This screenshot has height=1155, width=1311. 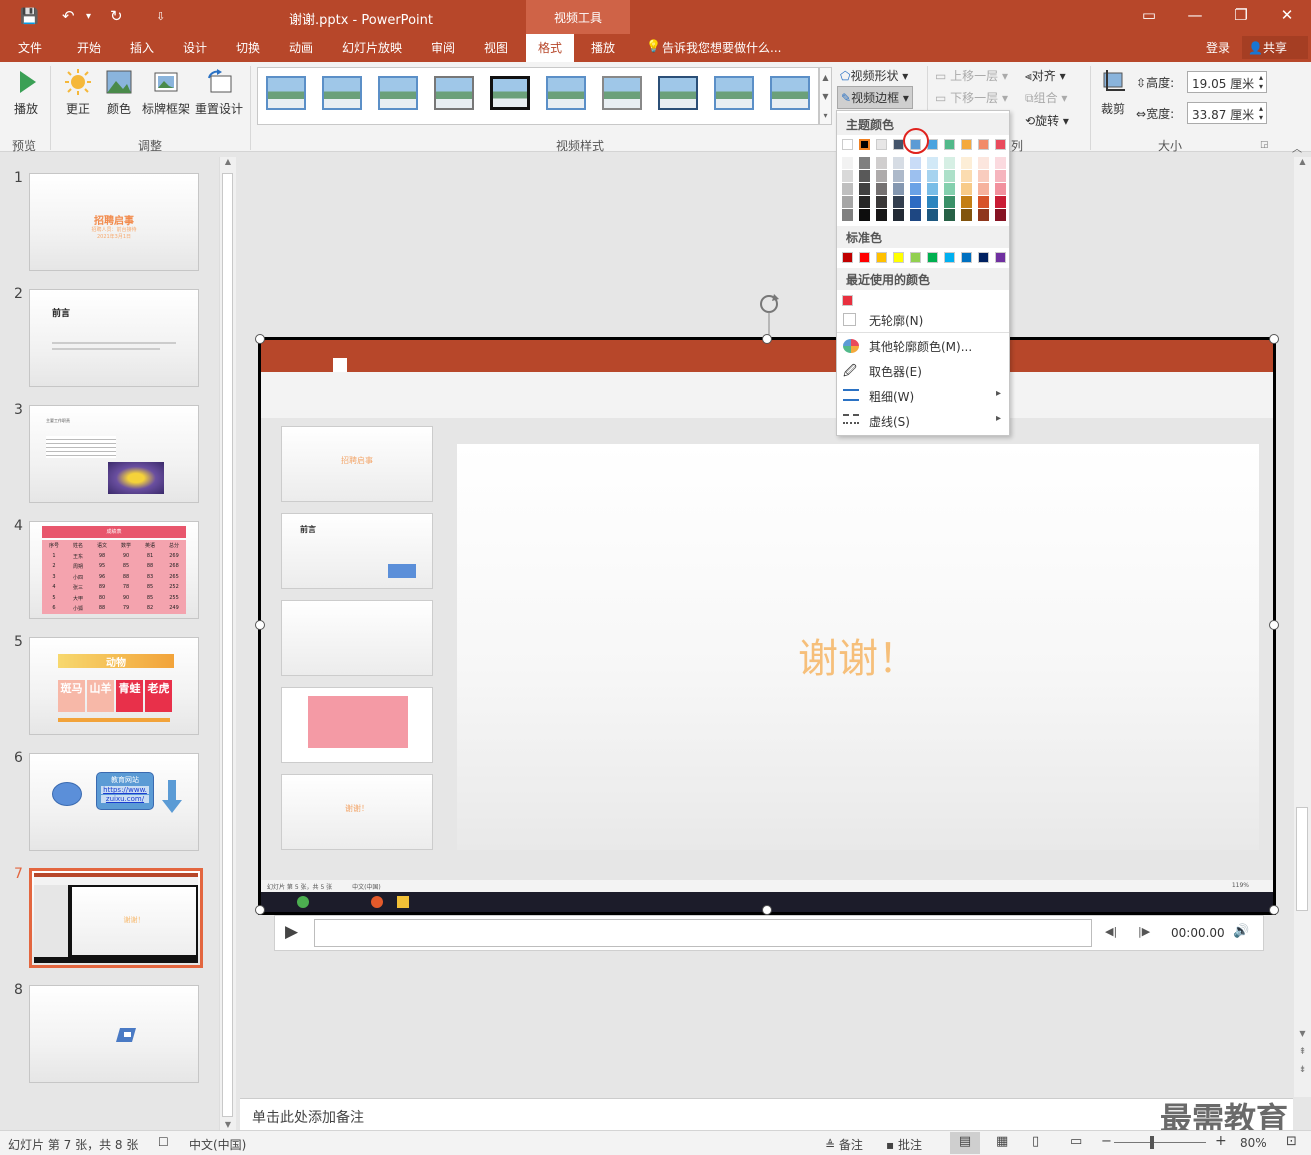 I want to click on minimize-button: —, so click(x=1195, y=15).